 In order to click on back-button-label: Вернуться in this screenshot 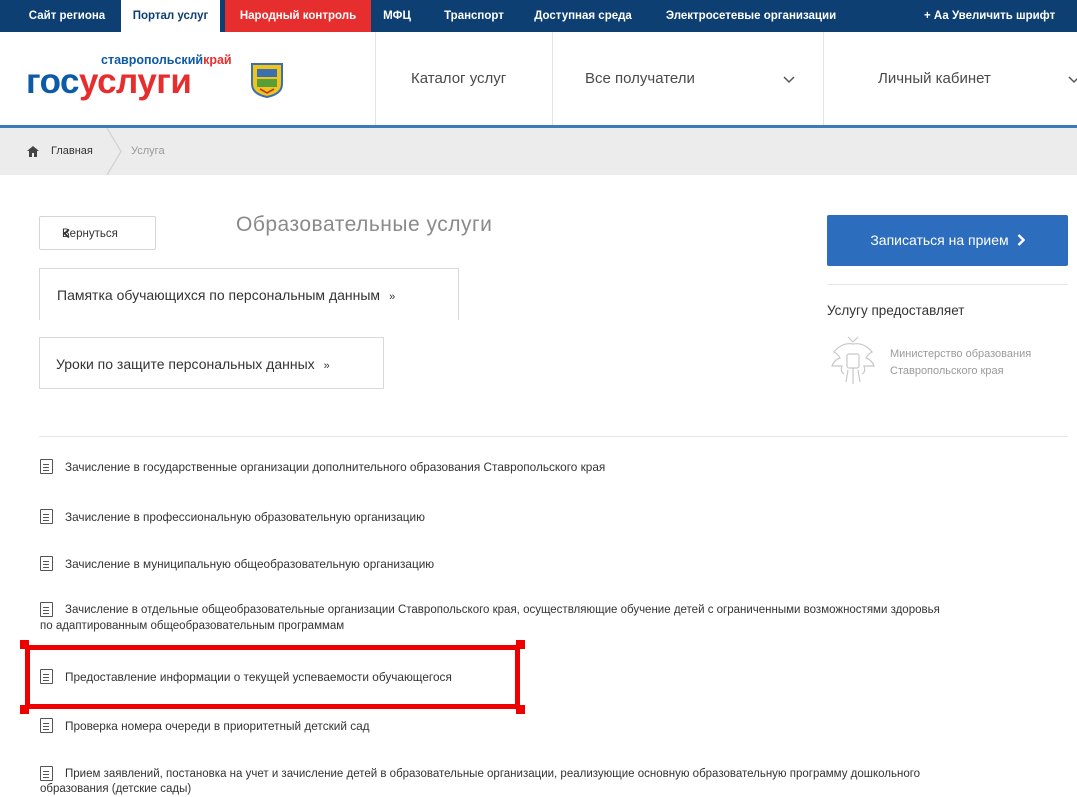, I will do `click(90, 234)`.